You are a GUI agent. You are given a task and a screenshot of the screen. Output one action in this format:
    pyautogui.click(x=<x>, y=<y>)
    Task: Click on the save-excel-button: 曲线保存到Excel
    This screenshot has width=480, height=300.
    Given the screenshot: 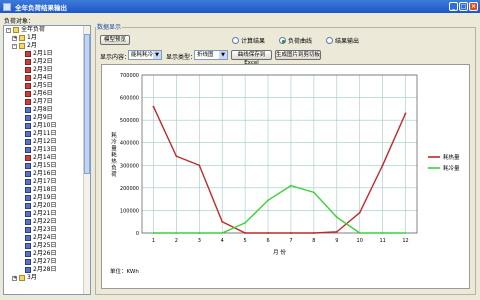 What is the action you would take?
    pyautogui.click(x=251, y=58)
    